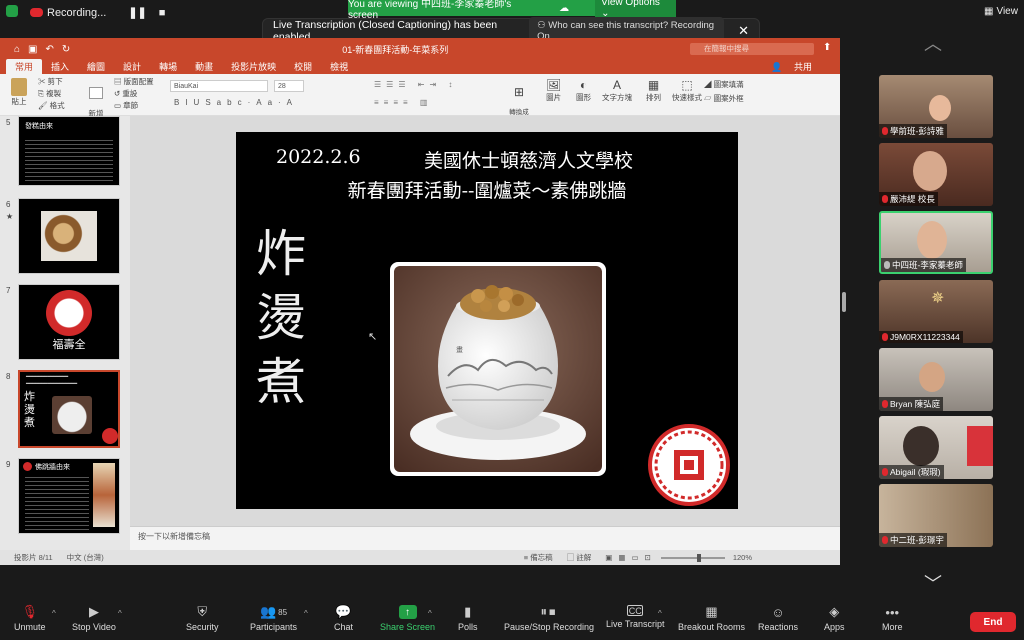 The image size is (1024, 640). Describe the element at coordinates (94, 618) in the screenshot. I see `stop-video-button: ▶ Stop Video` at that location.